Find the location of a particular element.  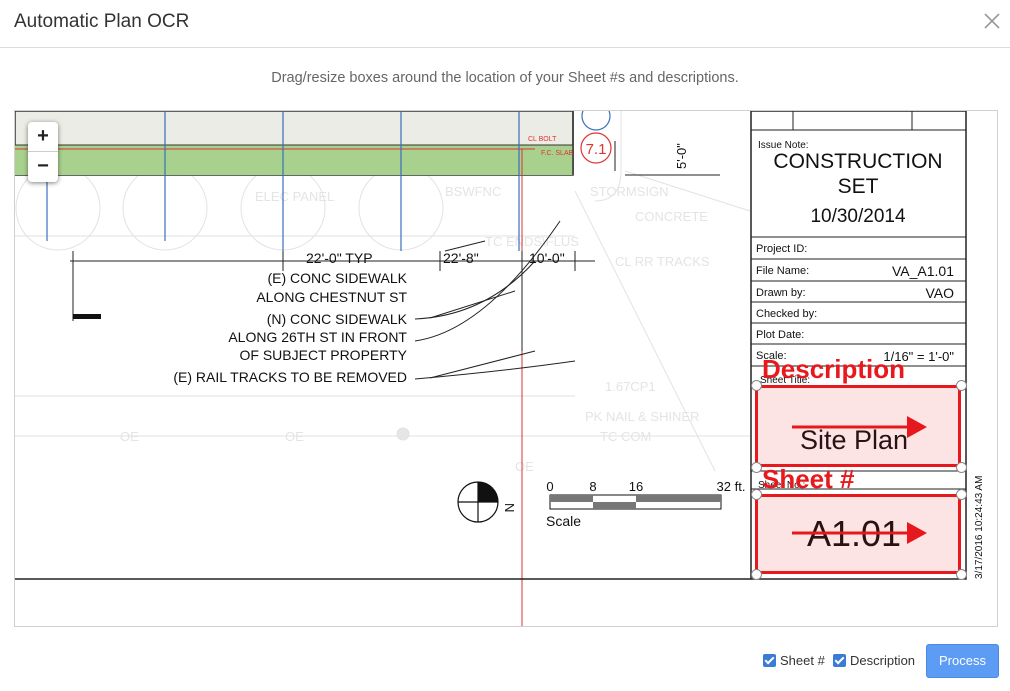

dimension-text: 22'-0" TYP is located at coordinates (339, 258).